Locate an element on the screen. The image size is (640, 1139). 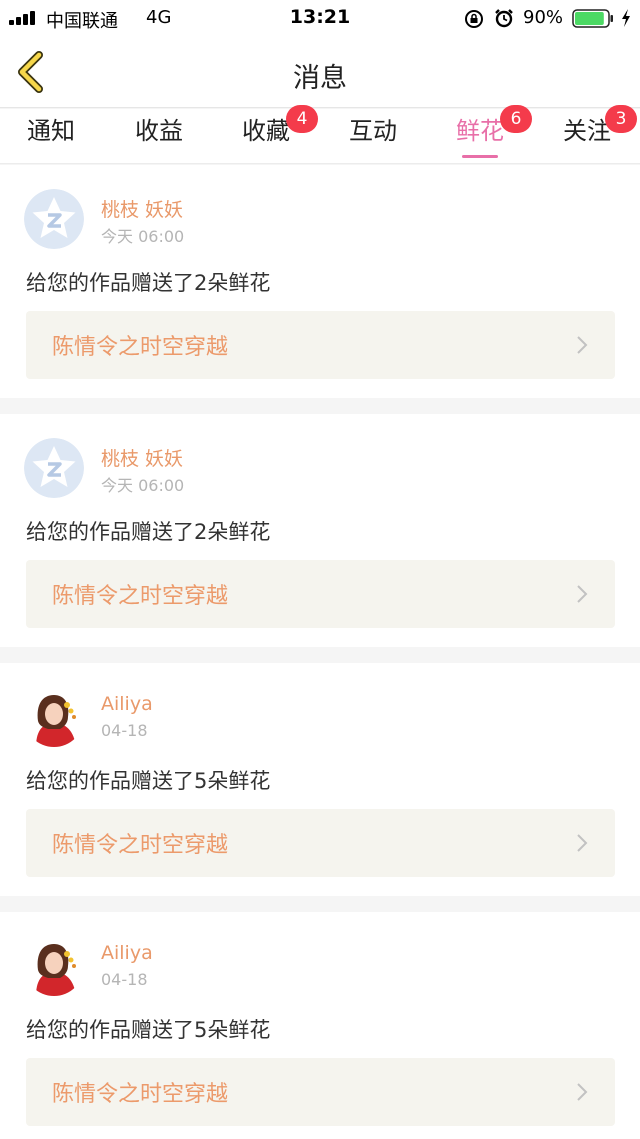
battery-percentage: 90% is located at coordinates (543, 17).